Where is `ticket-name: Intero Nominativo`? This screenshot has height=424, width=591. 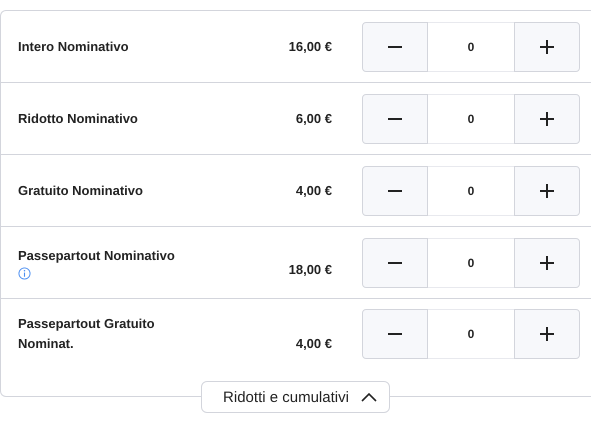
ticket-name: Intero Nominativo is located at coordinates (73, 47).